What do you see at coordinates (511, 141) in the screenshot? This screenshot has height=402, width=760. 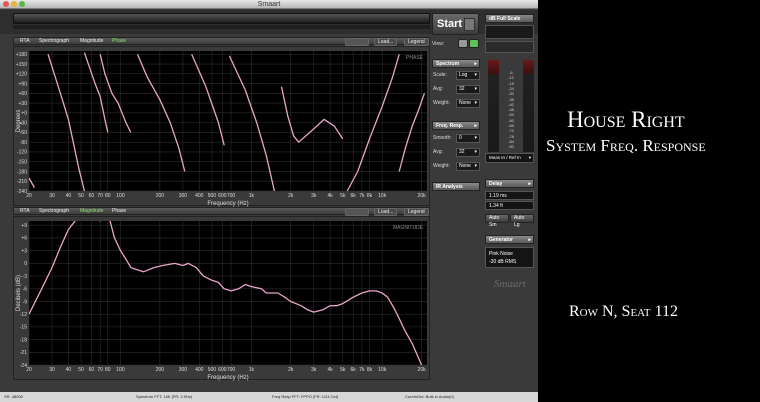 I see `level-tick-label: -84` at bounding box center [511, 141].